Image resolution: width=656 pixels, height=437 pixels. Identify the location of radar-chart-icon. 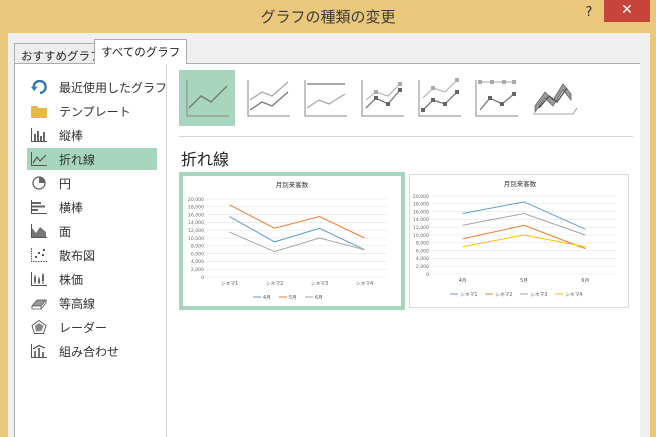
(39, 326).